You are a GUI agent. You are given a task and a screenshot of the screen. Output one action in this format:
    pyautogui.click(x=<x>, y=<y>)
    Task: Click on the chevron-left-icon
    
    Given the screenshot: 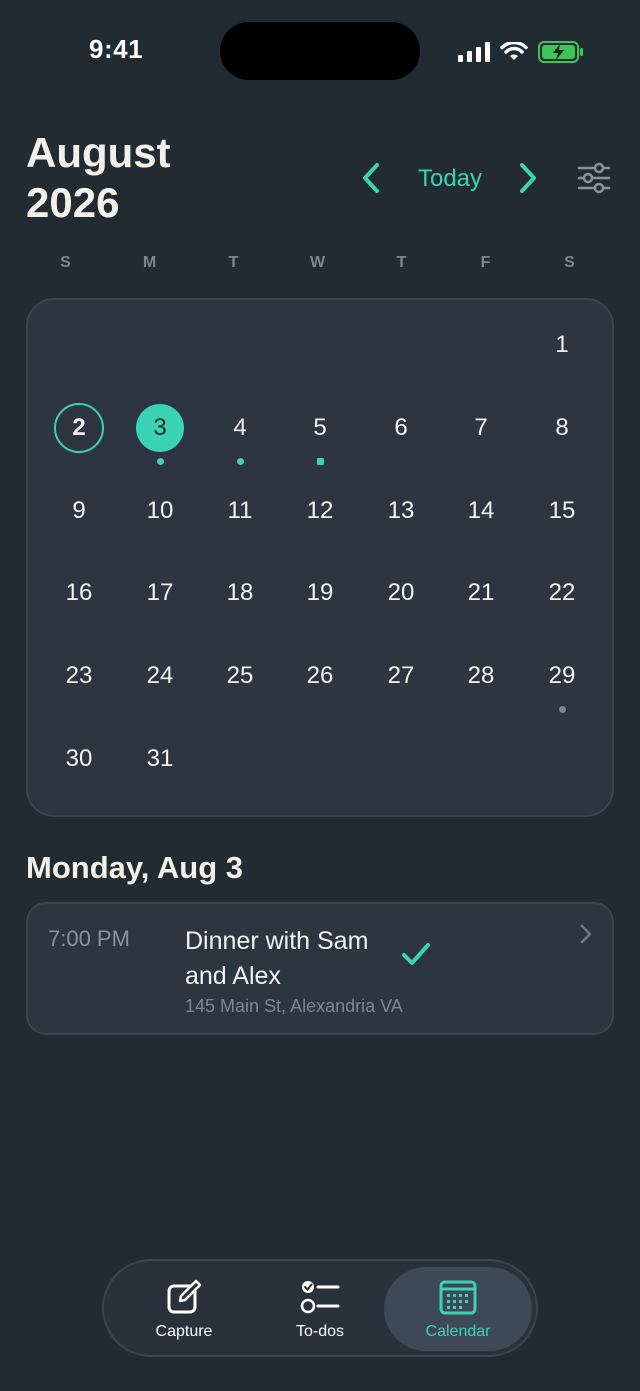 What is the action you would take?
    pyautogui.click(x=371, y=178)
    